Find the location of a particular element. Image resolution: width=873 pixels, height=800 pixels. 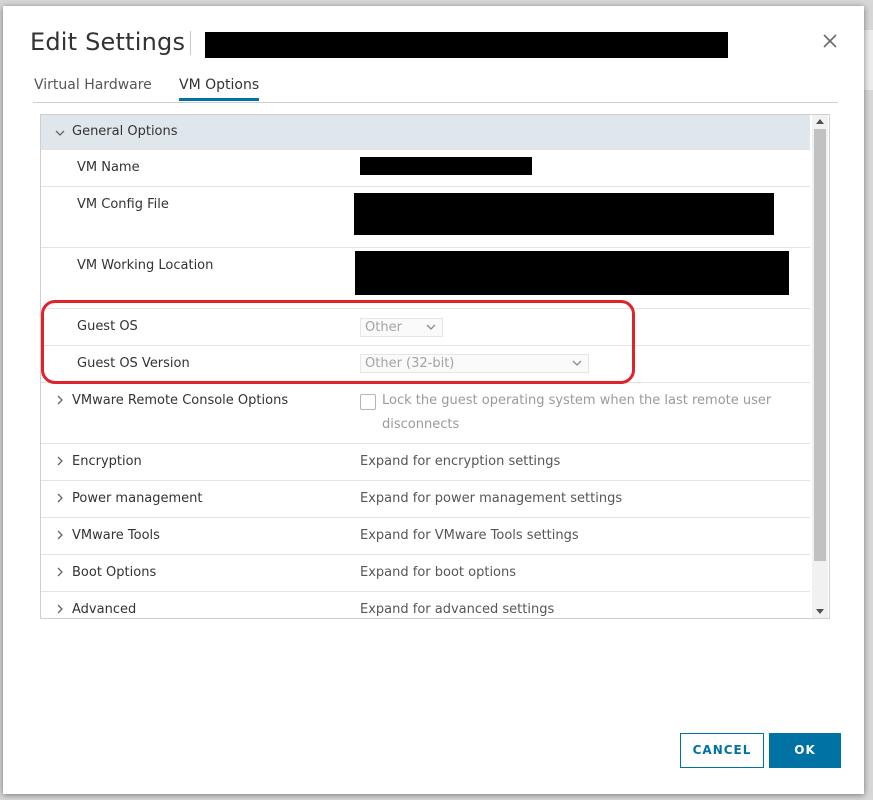

guest-os-label: Guest OS is located at coordinates (107, 326).